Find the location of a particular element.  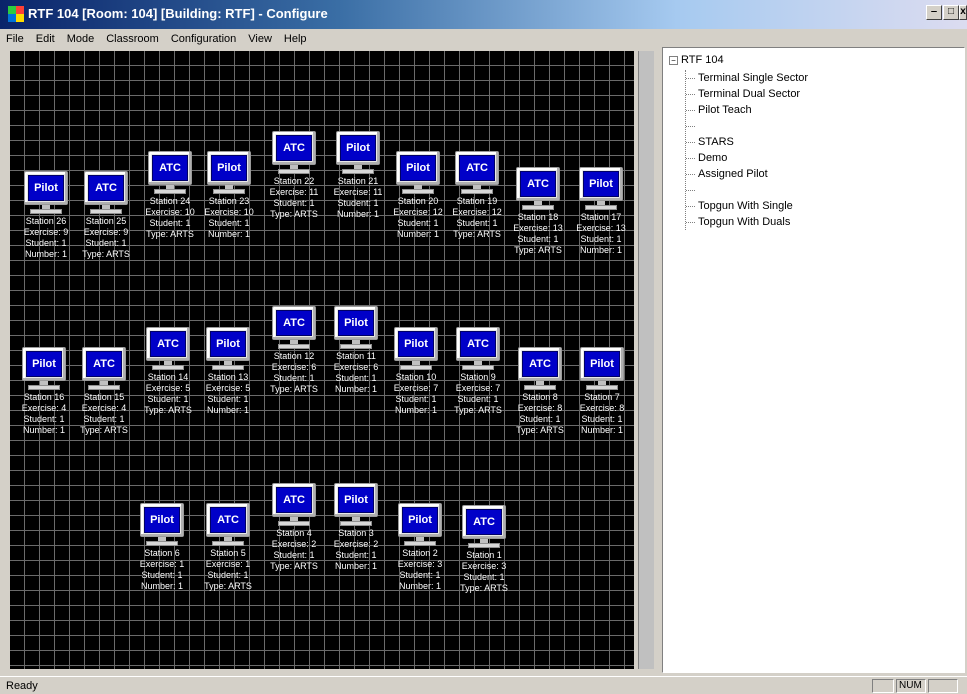

station-exercise: Exercise: 13 is located at coordinates (601, 228).